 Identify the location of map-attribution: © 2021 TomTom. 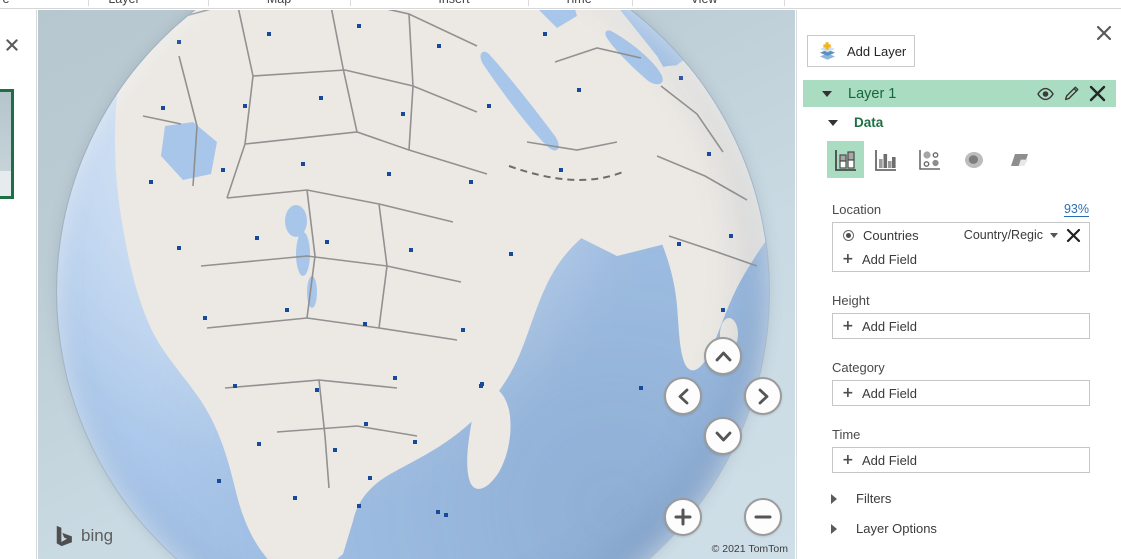
(749, 549).